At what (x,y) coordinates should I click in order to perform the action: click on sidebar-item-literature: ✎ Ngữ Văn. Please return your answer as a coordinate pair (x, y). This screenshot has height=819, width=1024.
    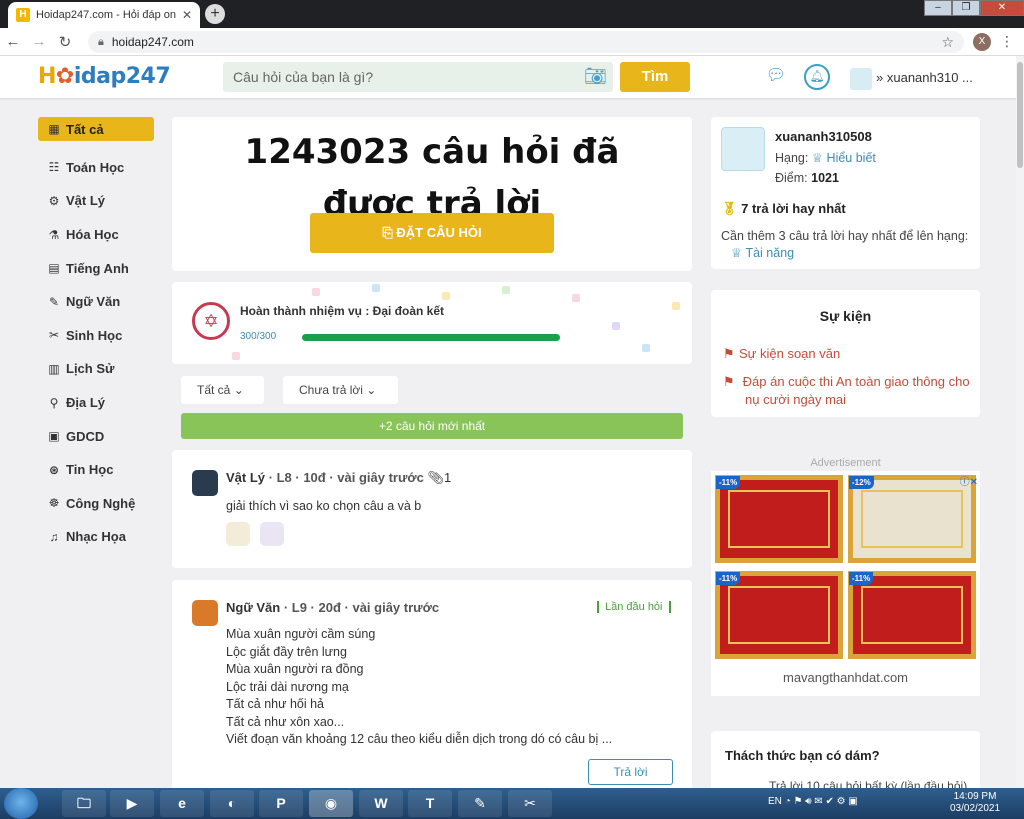
    Looking at the image, I should click on (96, 302).